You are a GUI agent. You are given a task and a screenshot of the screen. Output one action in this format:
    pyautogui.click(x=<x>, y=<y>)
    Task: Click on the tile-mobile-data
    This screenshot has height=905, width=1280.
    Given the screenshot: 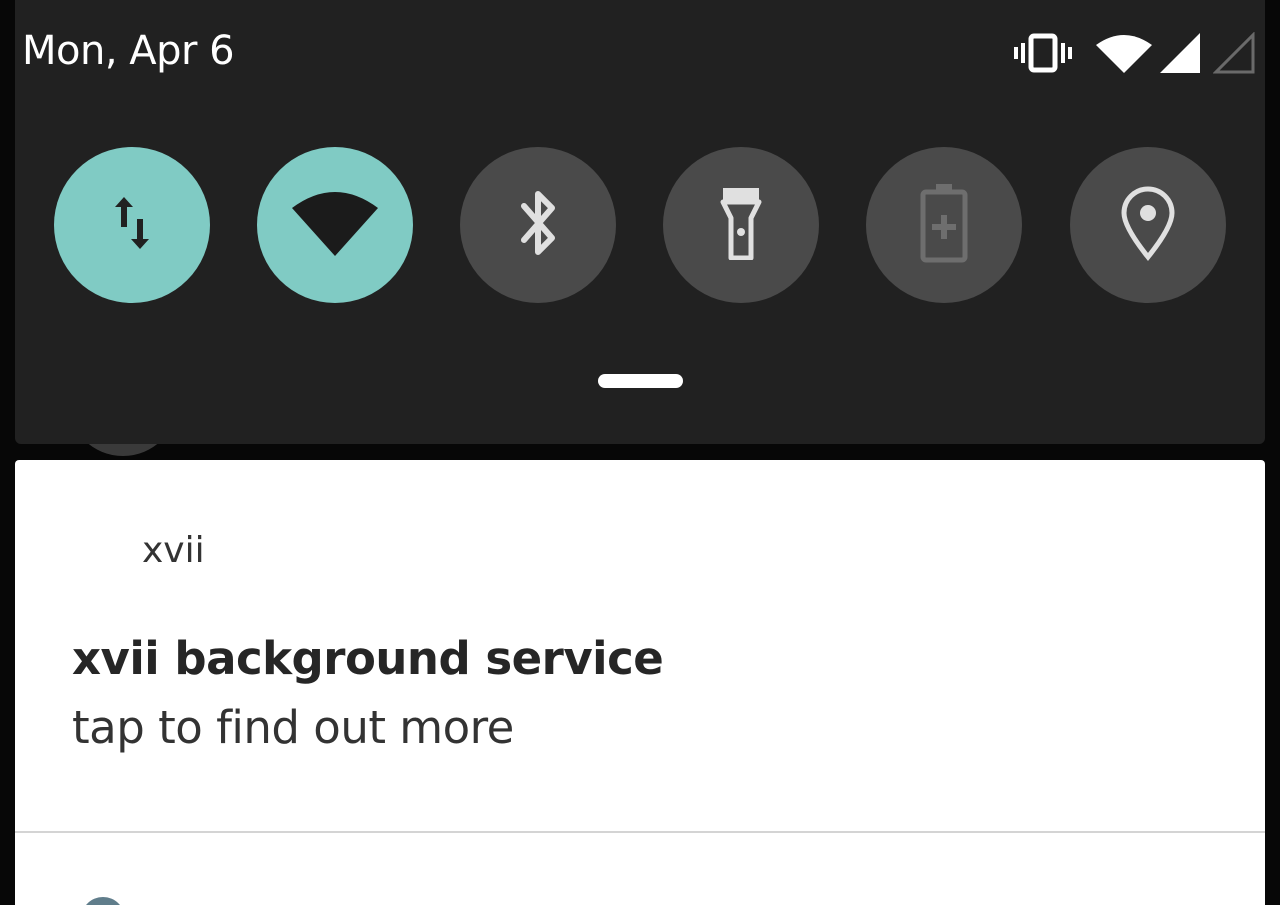 What is the action you would take?
    pyautogui.click(x=132, y=225)
    